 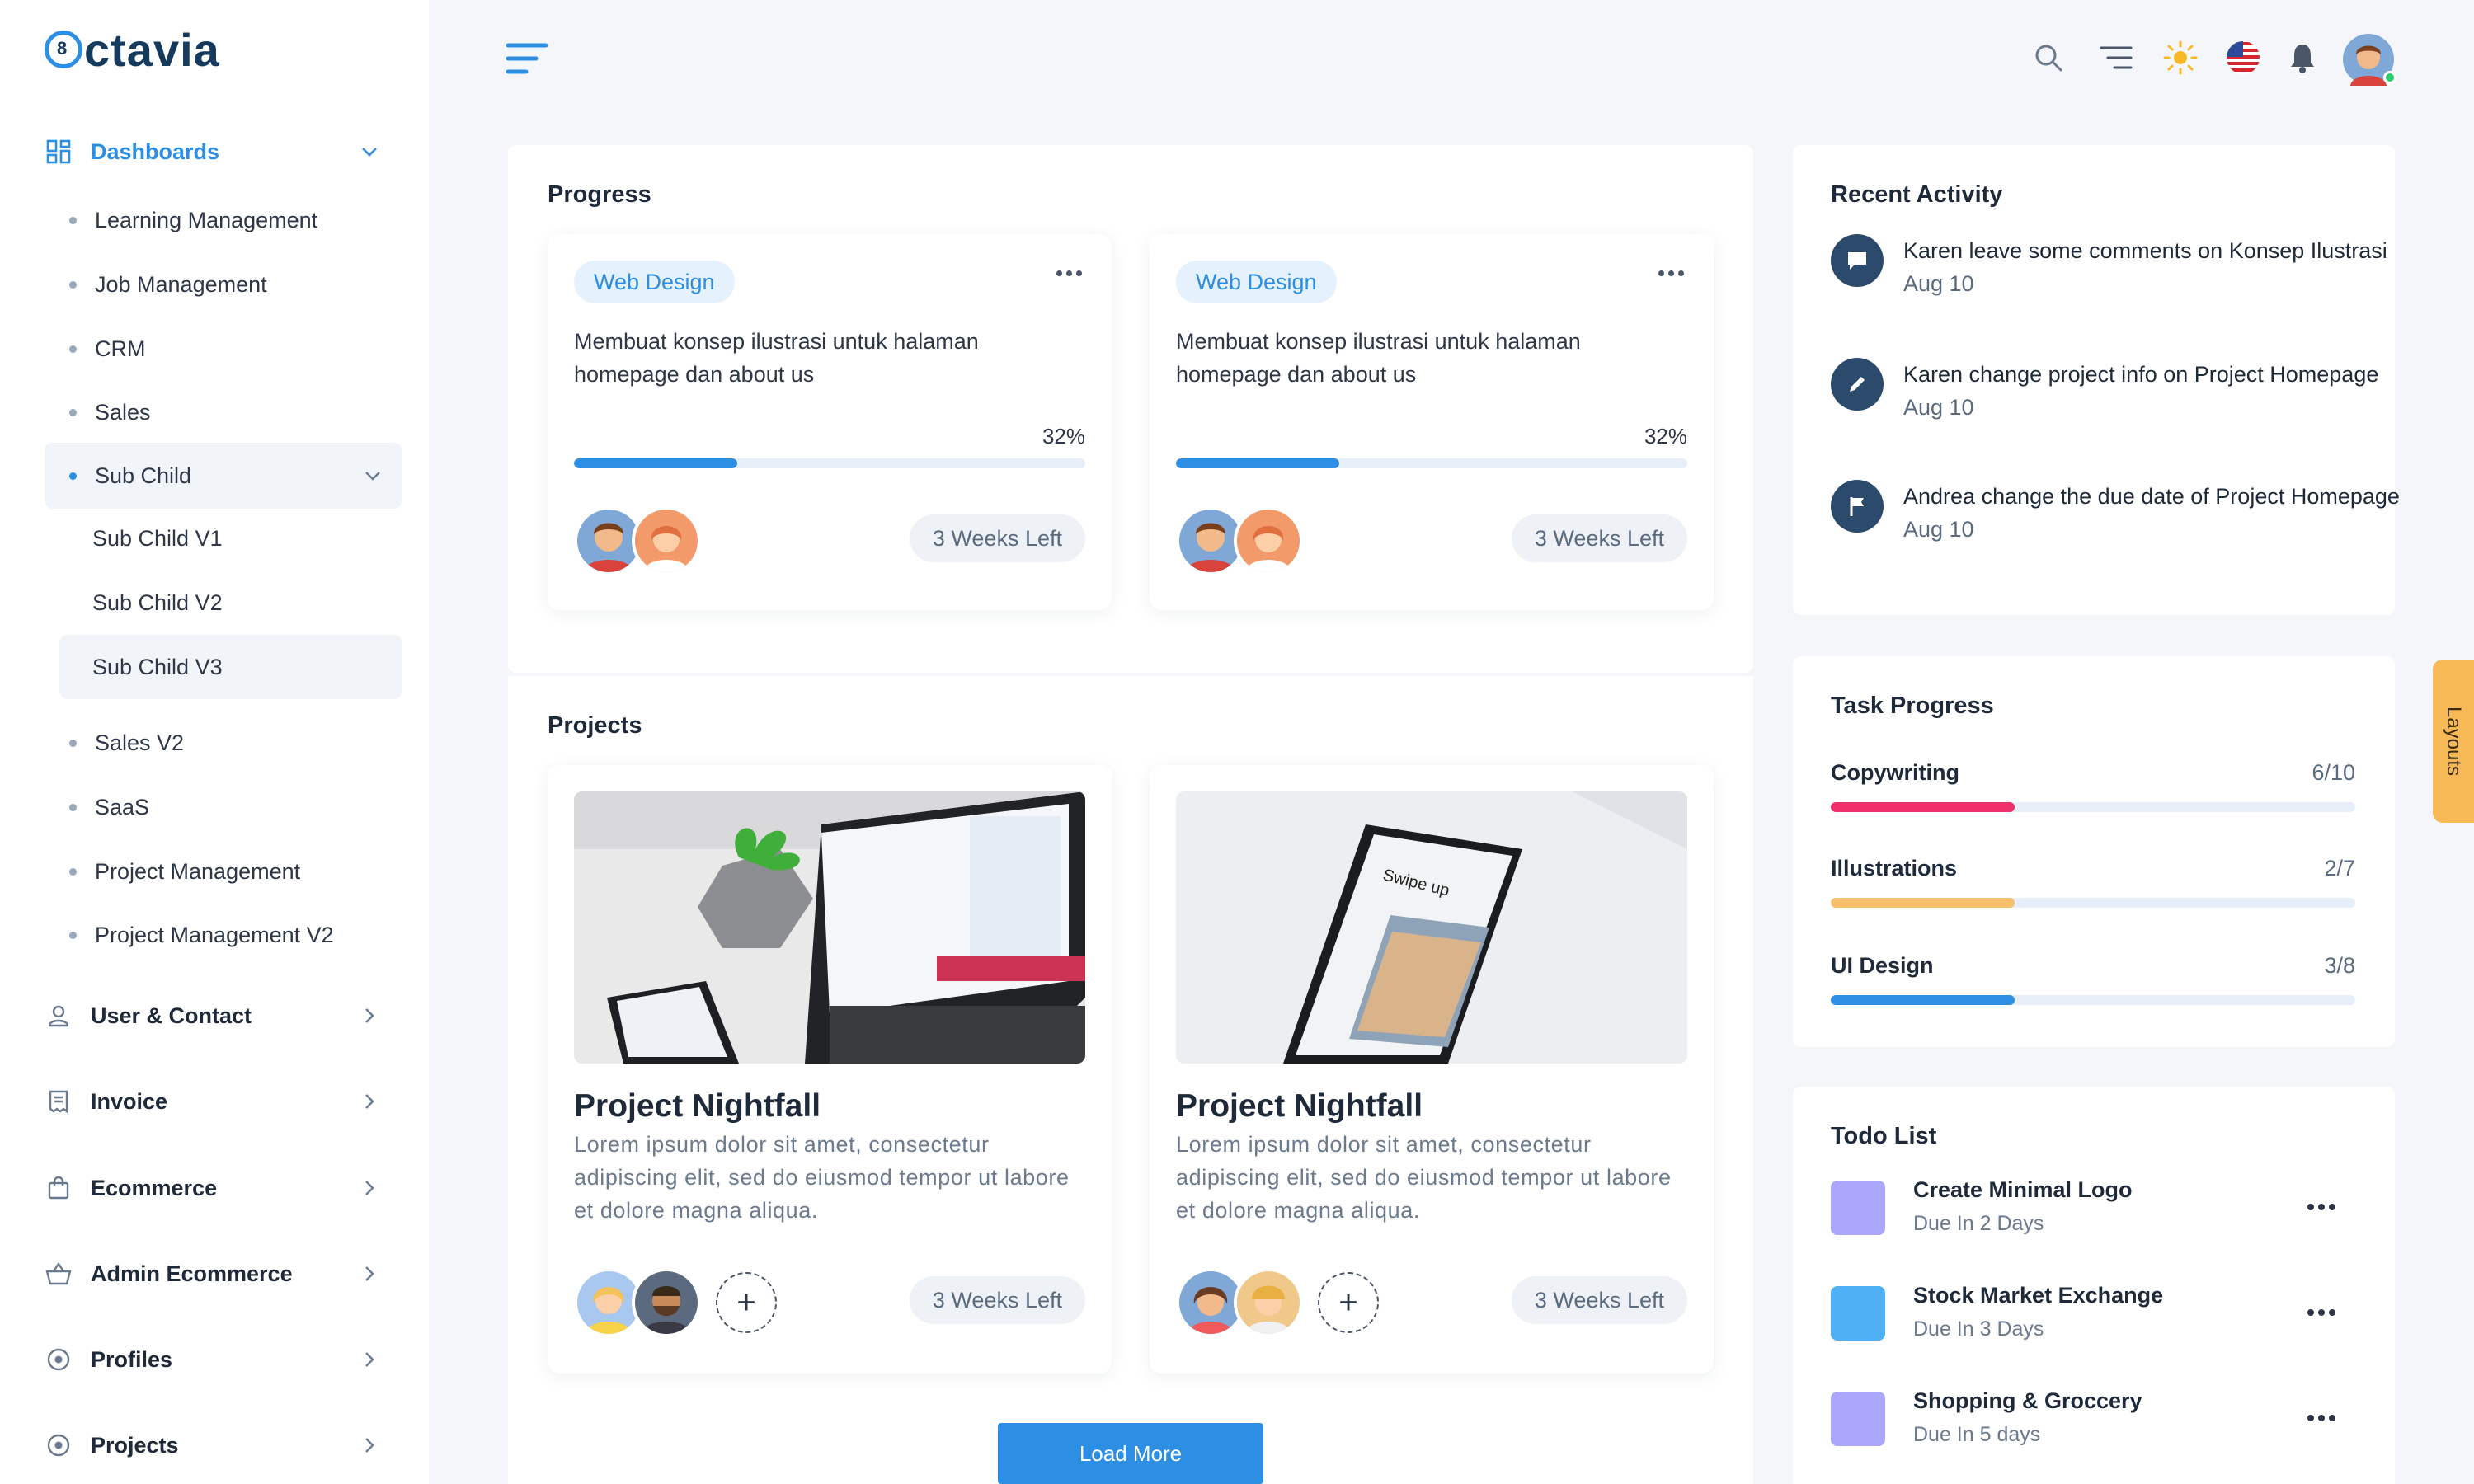 What do you see at coordinates (129, 1101) in the screenshot?
I see `nav-label: Invoice` at bounding box center [129, 1101].